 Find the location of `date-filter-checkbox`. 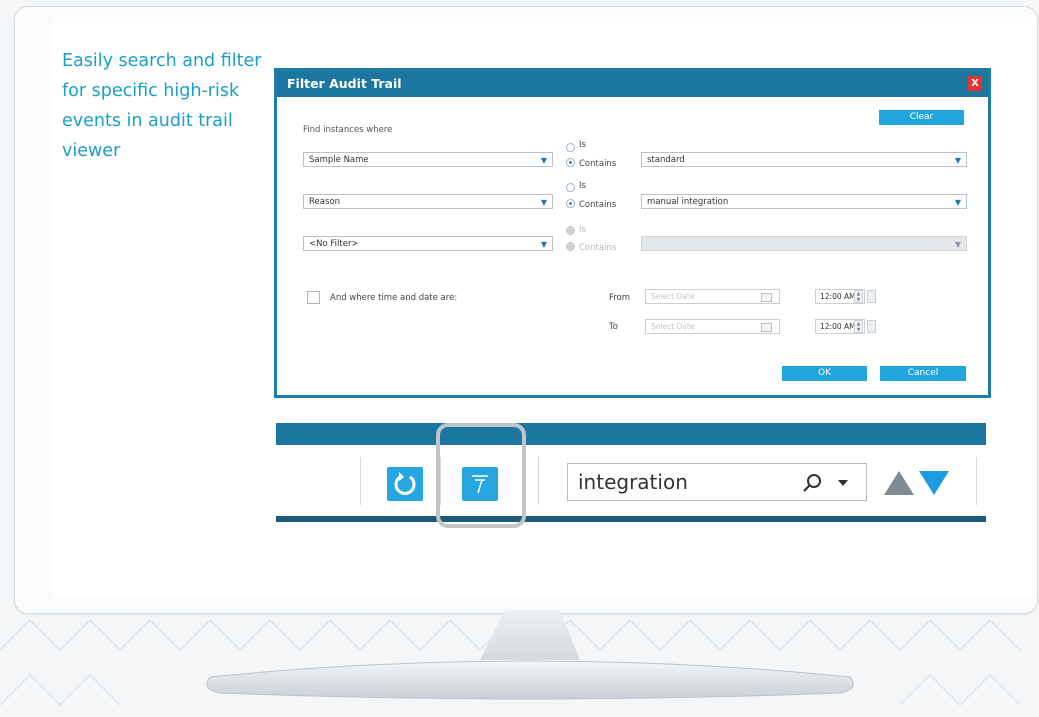

date-filter-checkbox is located at coordinates (313, 297).